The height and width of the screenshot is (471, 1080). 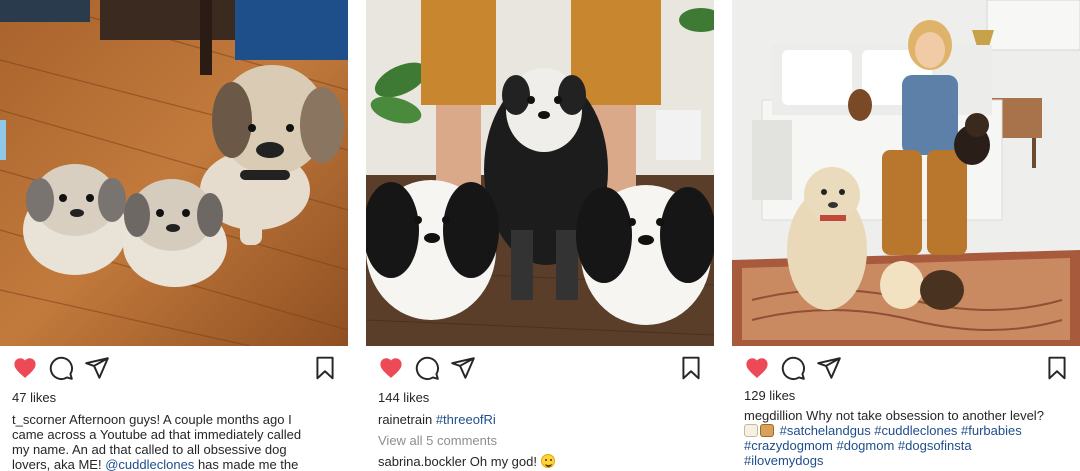 What do you see at coordinates (403, 397) in the screenshot?
I see `likes-count: 144 likes` at bounding box center [403, 397].